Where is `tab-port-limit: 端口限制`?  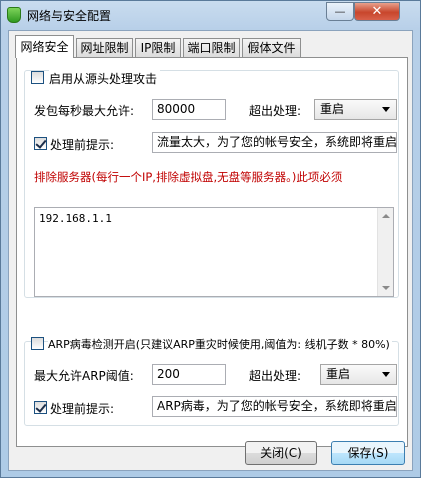 tab-port-limit: 端口限制 is located at coordinates (211, 47).